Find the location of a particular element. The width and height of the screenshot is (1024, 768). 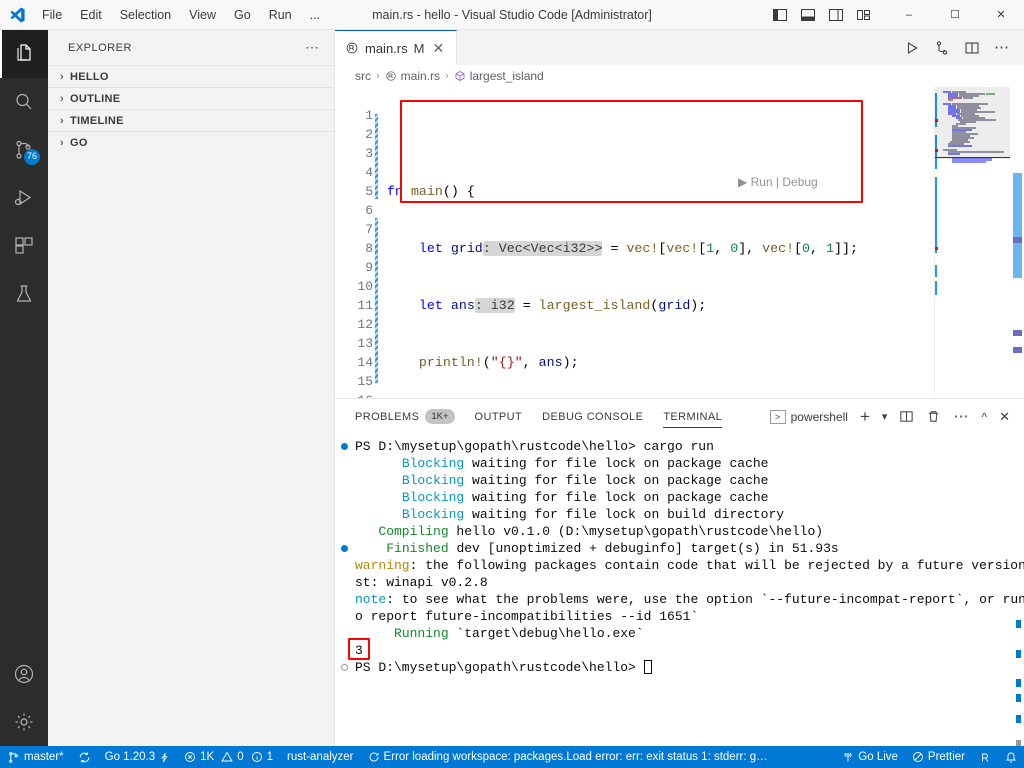

activitybar-item-manage is located at coordinates (24, 722).